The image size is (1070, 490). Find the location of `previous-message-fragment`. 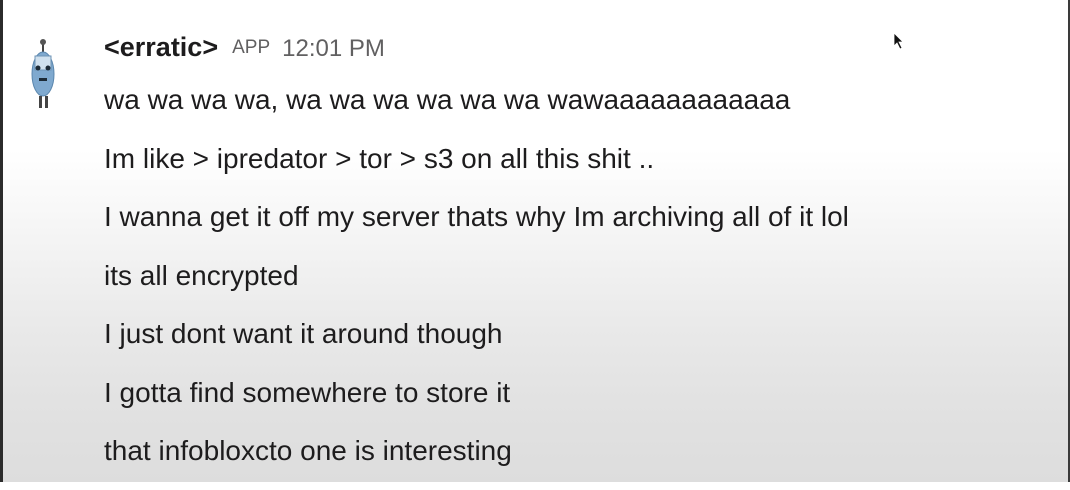

previous-message-fragment is located at coordinates (254, 15).